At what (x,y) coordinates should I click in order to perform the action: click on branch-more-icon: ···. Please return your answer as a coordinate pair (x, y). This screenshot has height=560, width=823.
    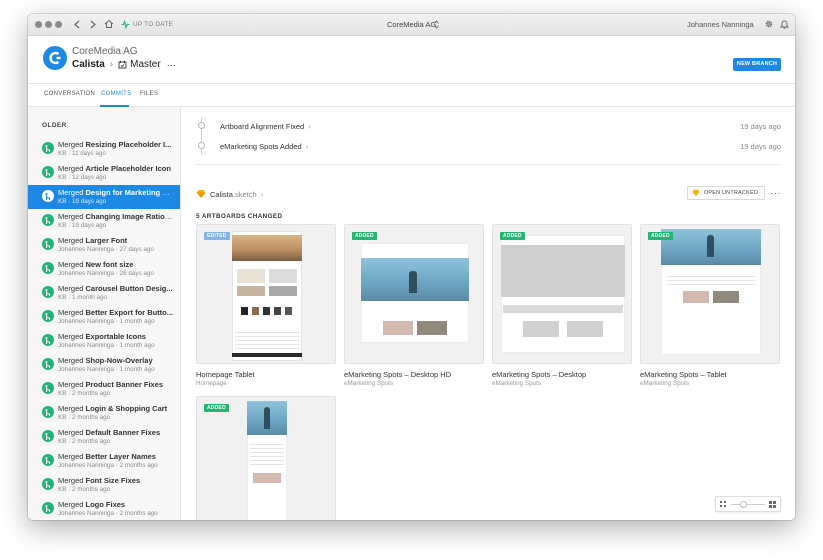
    Looking at the image, I should click on (171, 65).